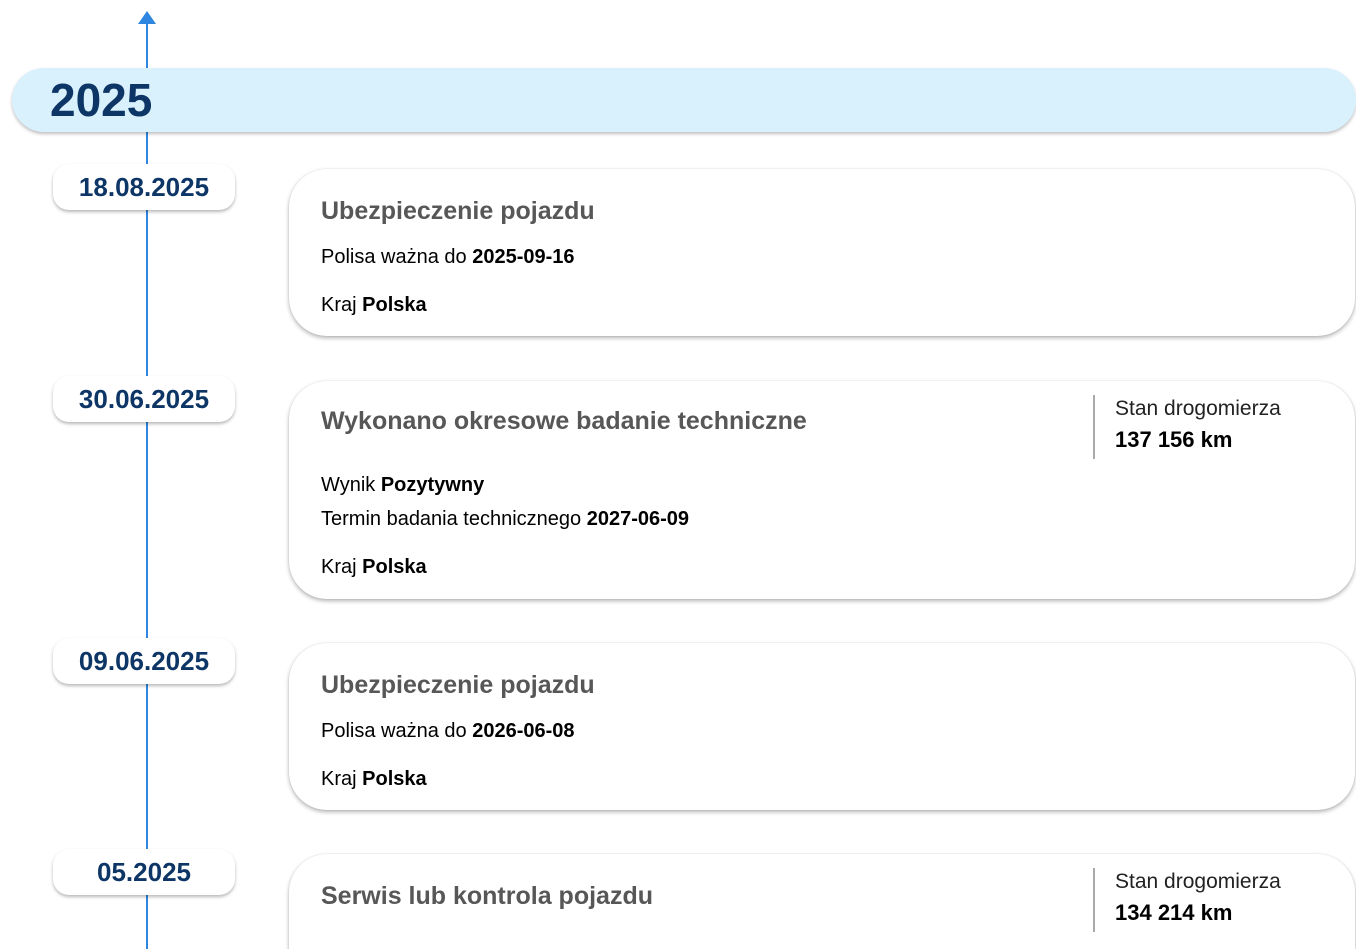 Image resolution: width=1356 pixels, height=949 pixels. Describe the element at coordinates (1174, 912) in the screenshot. I see `odometer-value: 134 214 km` at that location.